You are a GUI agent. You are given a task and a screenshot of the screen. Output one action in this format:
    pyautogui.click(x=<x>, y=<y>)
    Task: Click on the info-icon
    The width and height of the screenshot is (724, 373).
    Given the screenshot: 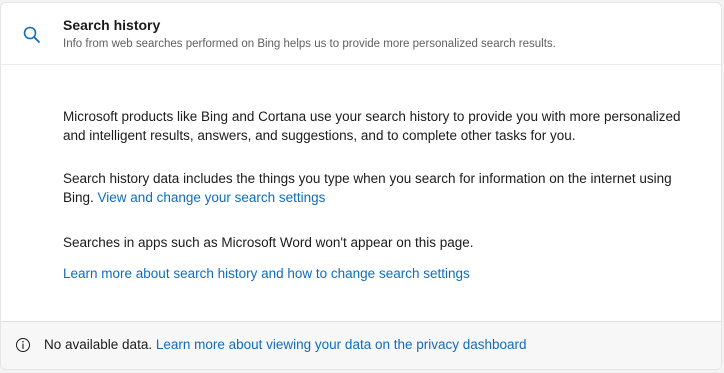 What is the action you would take?
    pyautogui.click(x=23, y=345)
    